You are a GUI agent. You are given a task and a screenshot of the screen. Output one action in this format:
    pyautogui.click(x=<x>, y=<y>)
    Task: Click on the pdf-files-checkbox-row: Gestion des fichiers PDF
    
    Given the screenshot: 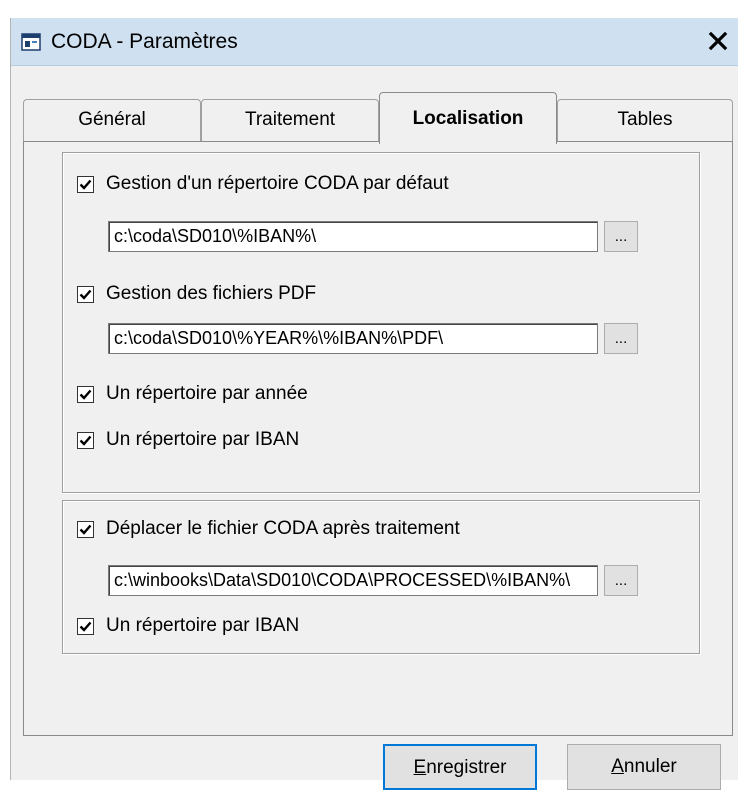 What is the action you would take?
    pyautogui.click(x=196, y=294)
    